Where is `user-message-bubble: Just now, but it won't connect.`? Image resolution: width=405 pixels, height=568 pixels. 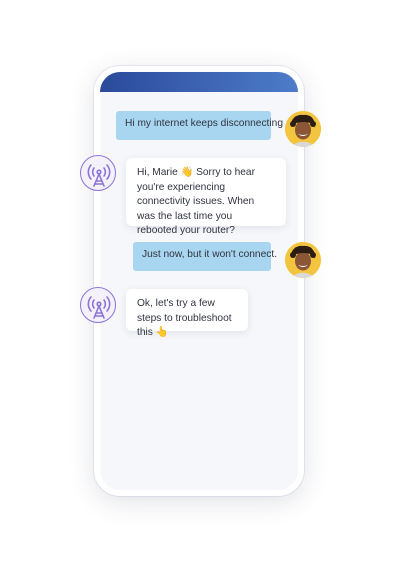 user-message-bubble: Just now, but it won't connect. is located at coordinates (205, 256).